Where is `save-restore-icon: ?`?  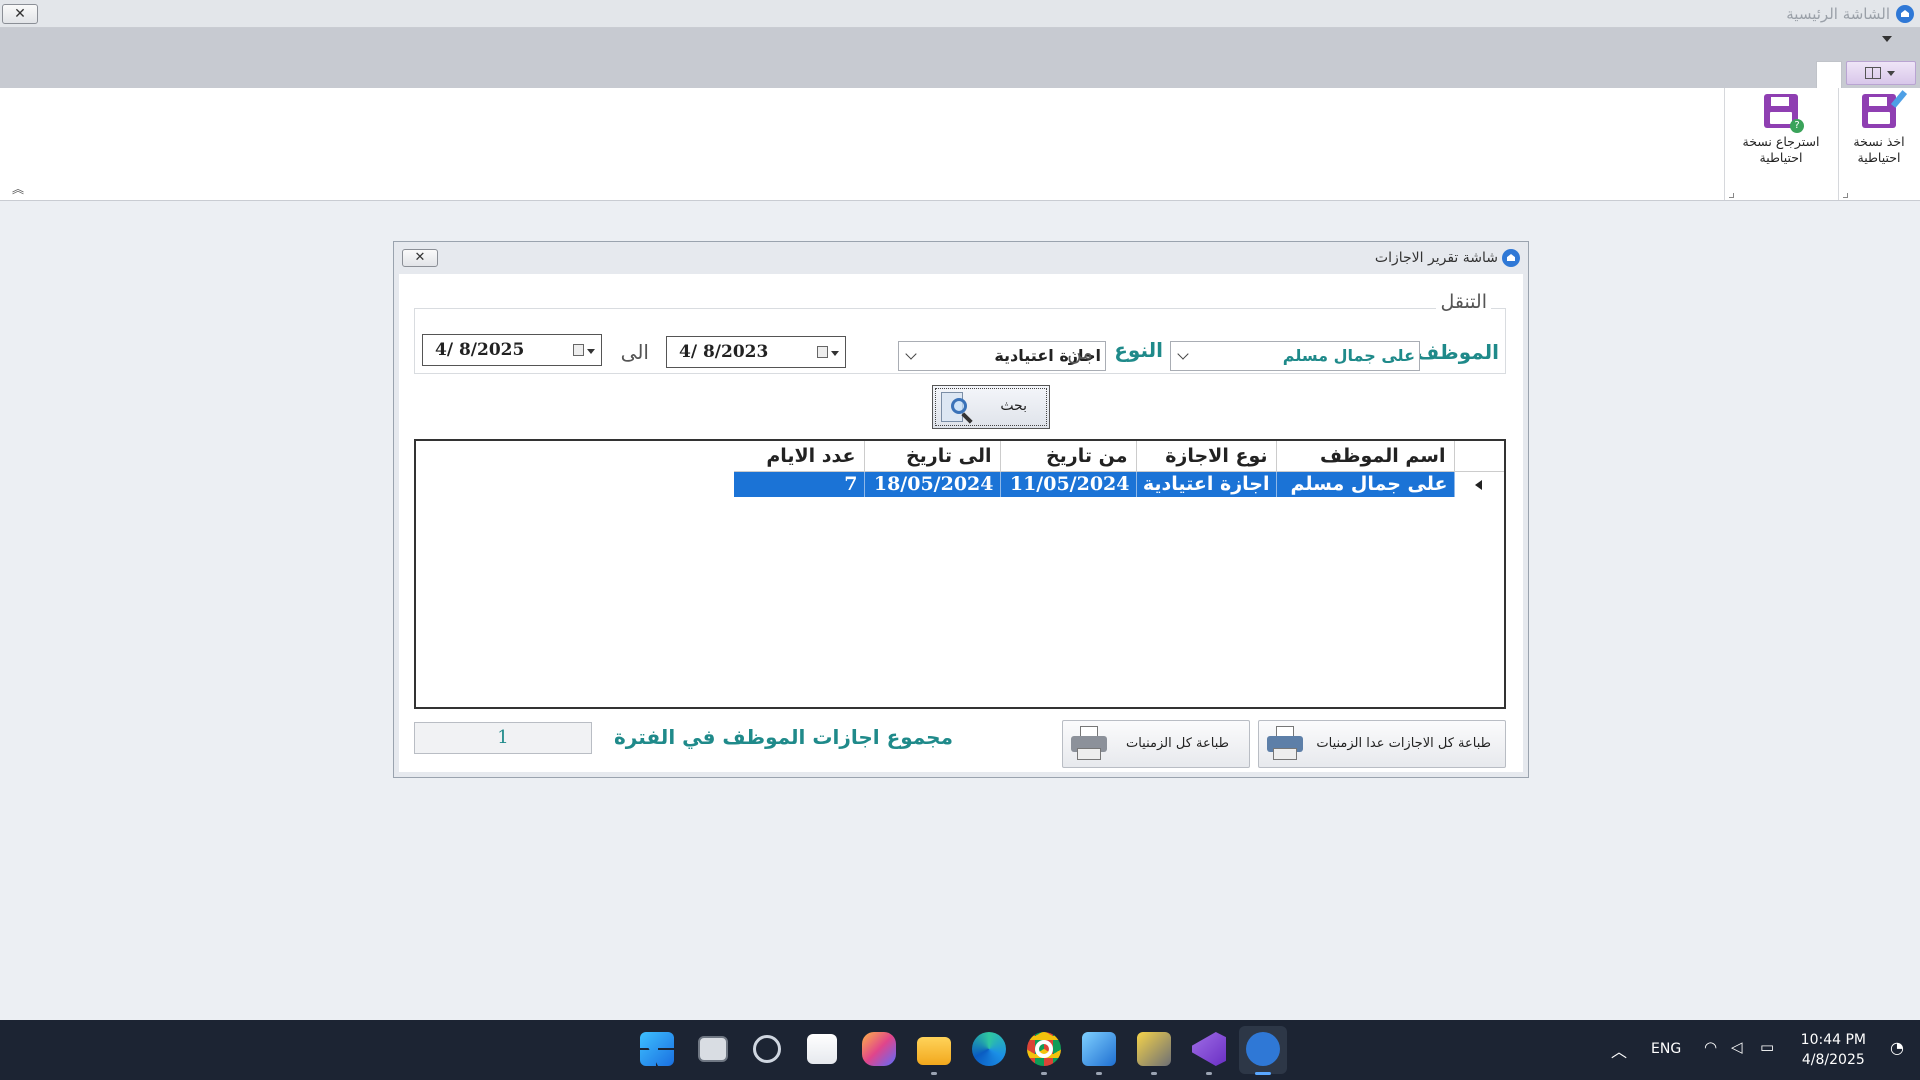 save-restore-icon: ? is located at coordinates (1784, 113).